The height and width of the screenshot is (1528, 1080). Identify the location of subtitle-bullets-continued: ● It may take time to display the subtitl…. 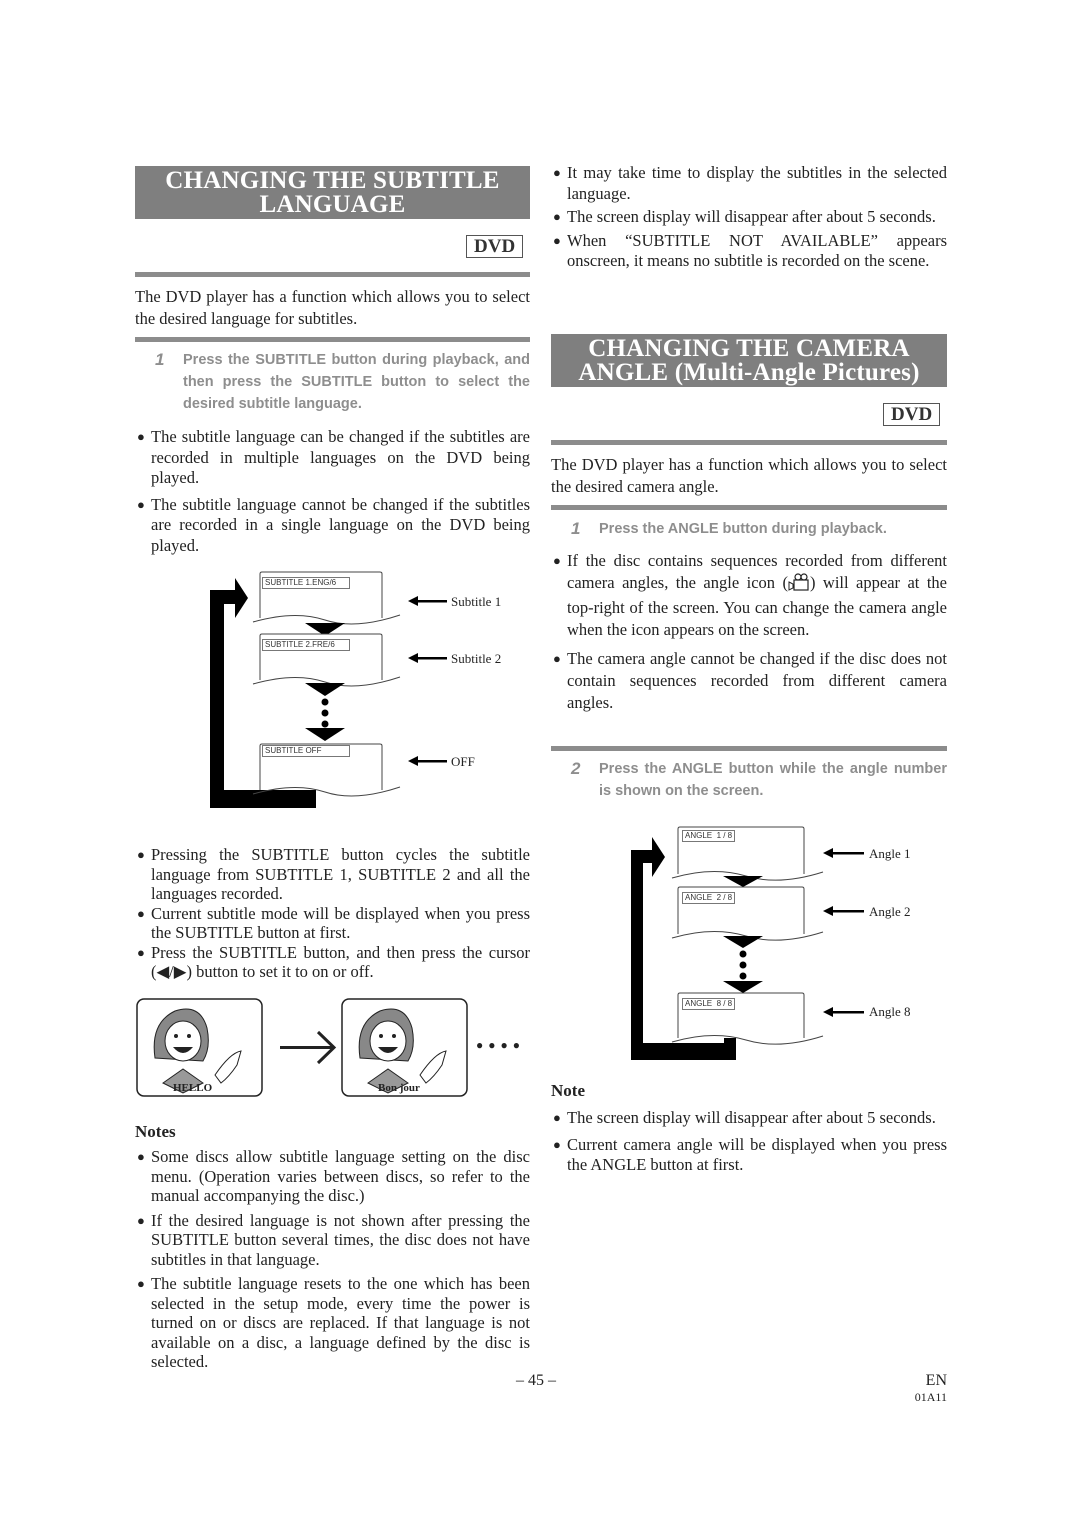
(749, 220).